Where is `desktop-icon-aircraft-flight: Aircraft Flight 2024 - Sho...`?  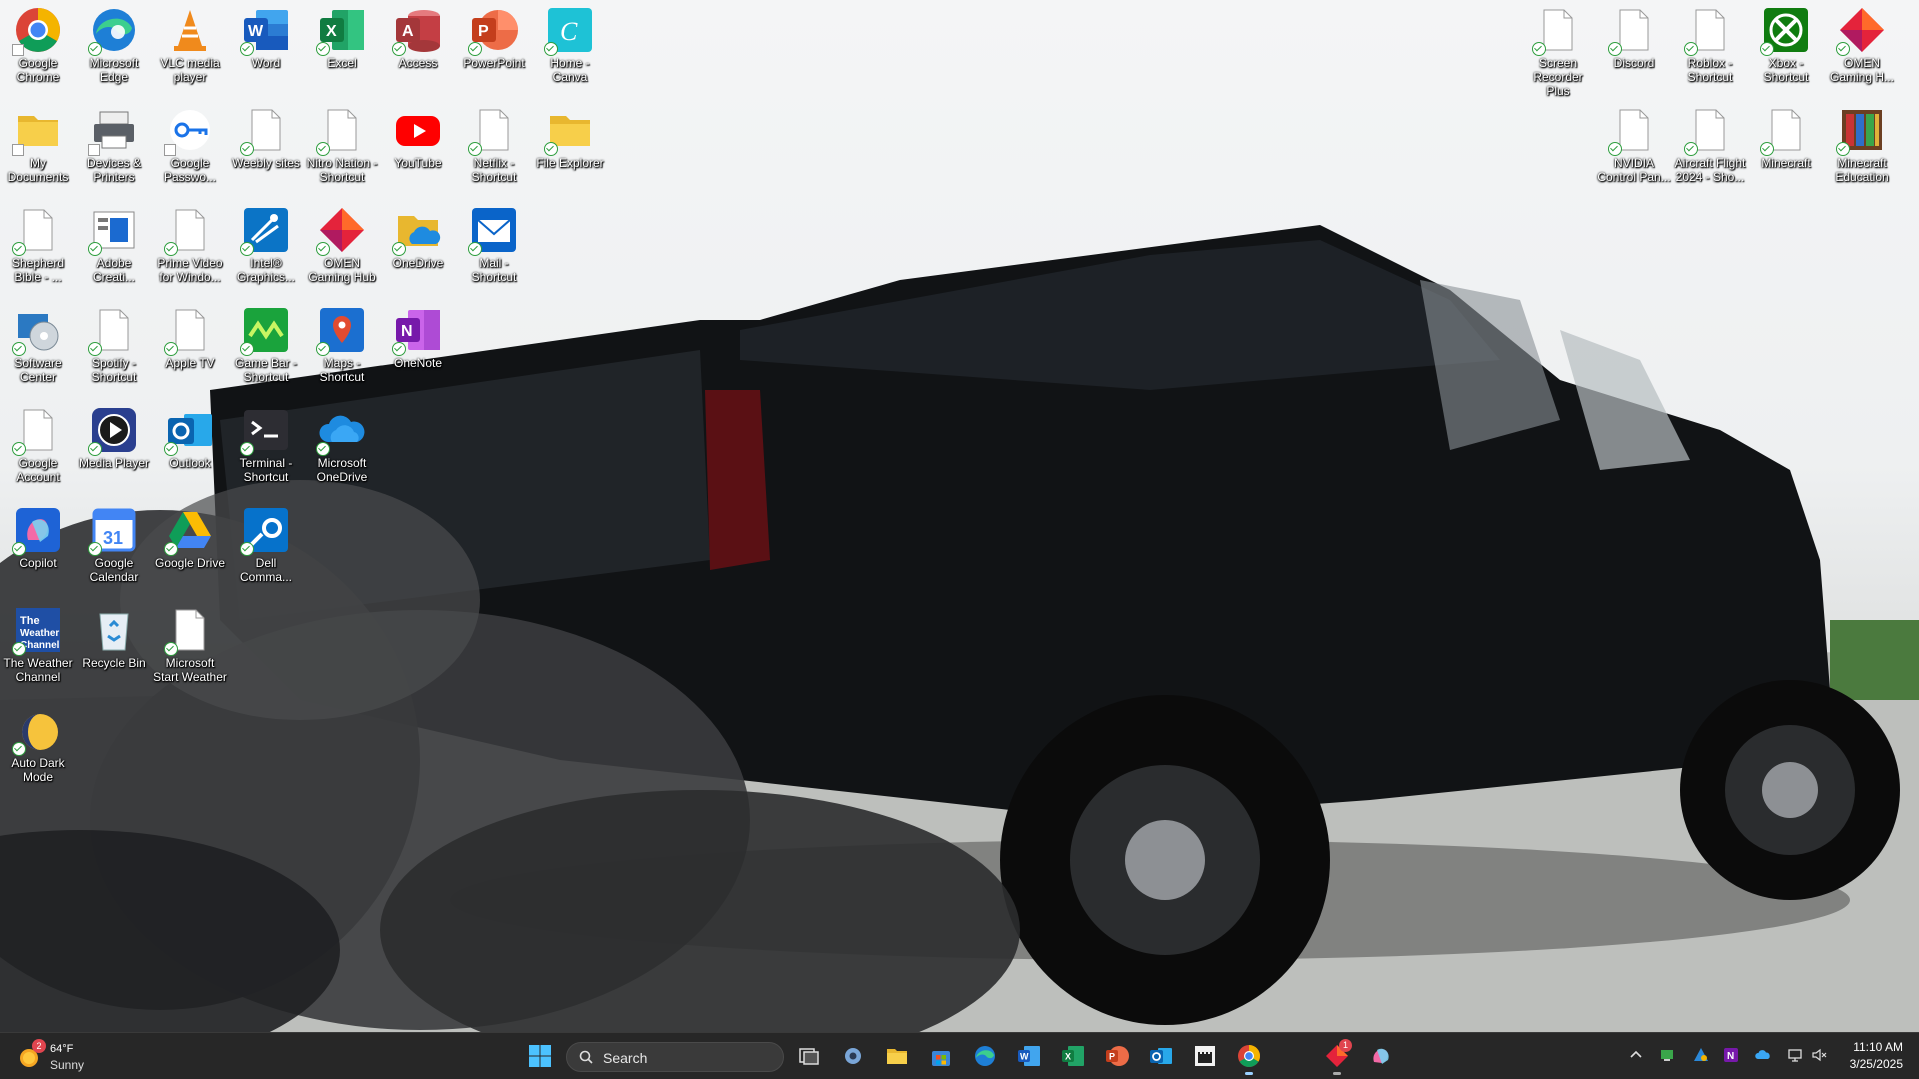
desktop-icon-aircraft-flight: Aircraft Flight 2024 - Sho... is located at coordinates (1710, 142).